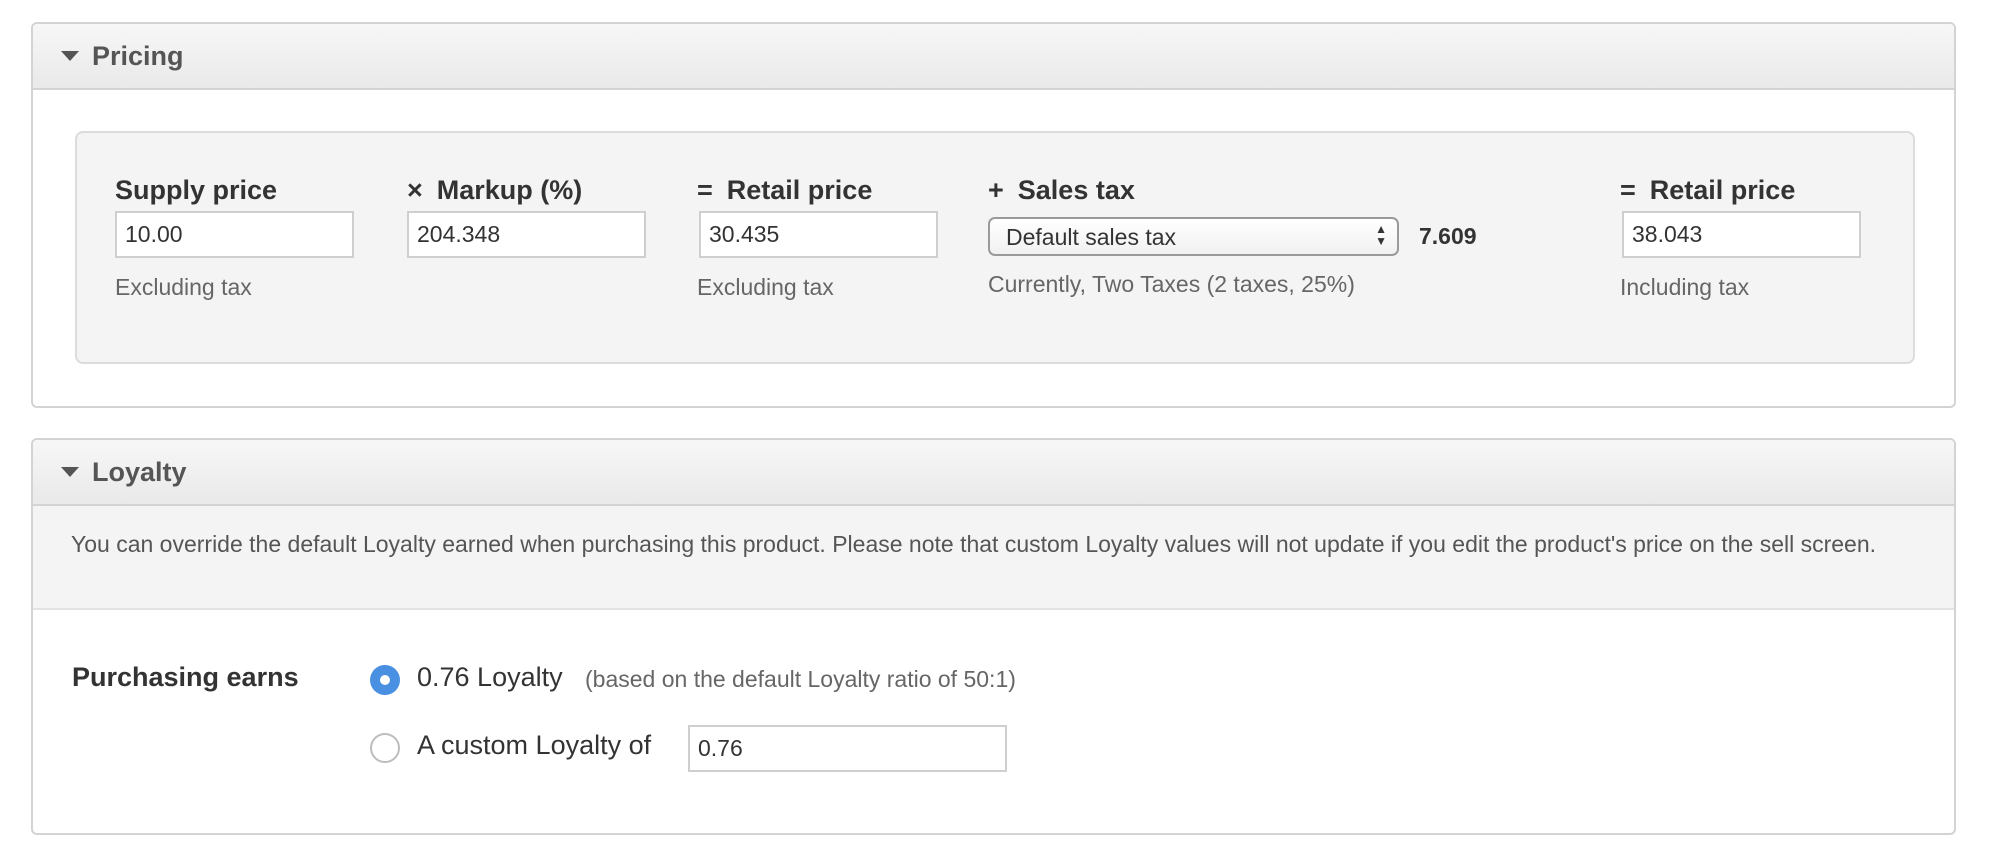  I want to click on supply-price-column: Supply price Excluding tax, so click(234, 238).